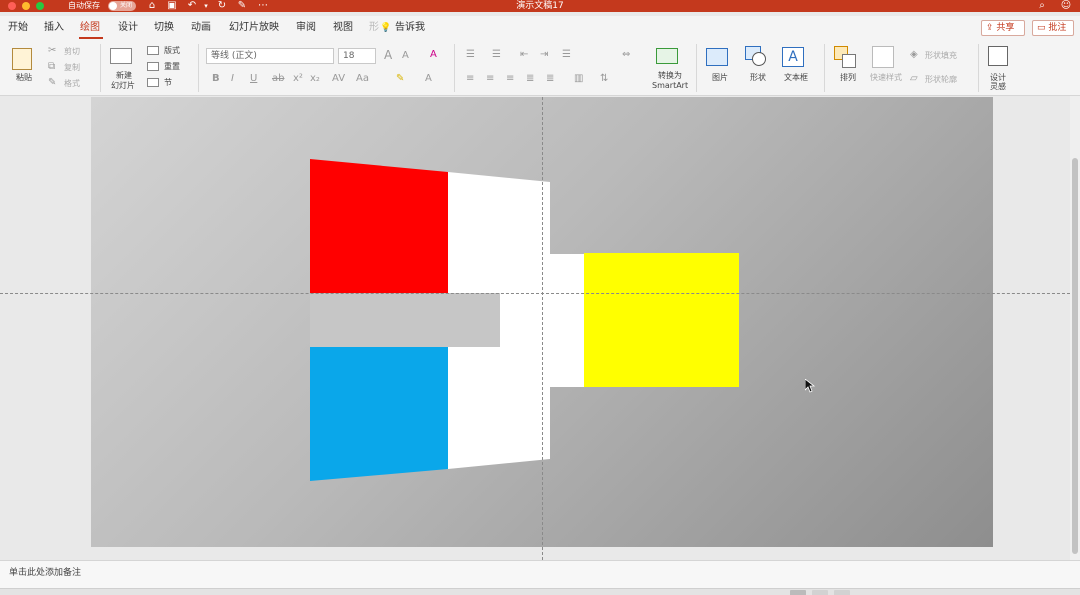 The height and width of the screenshot is (595, 1080). I want to click on yellow-shape, so click(661, 320).